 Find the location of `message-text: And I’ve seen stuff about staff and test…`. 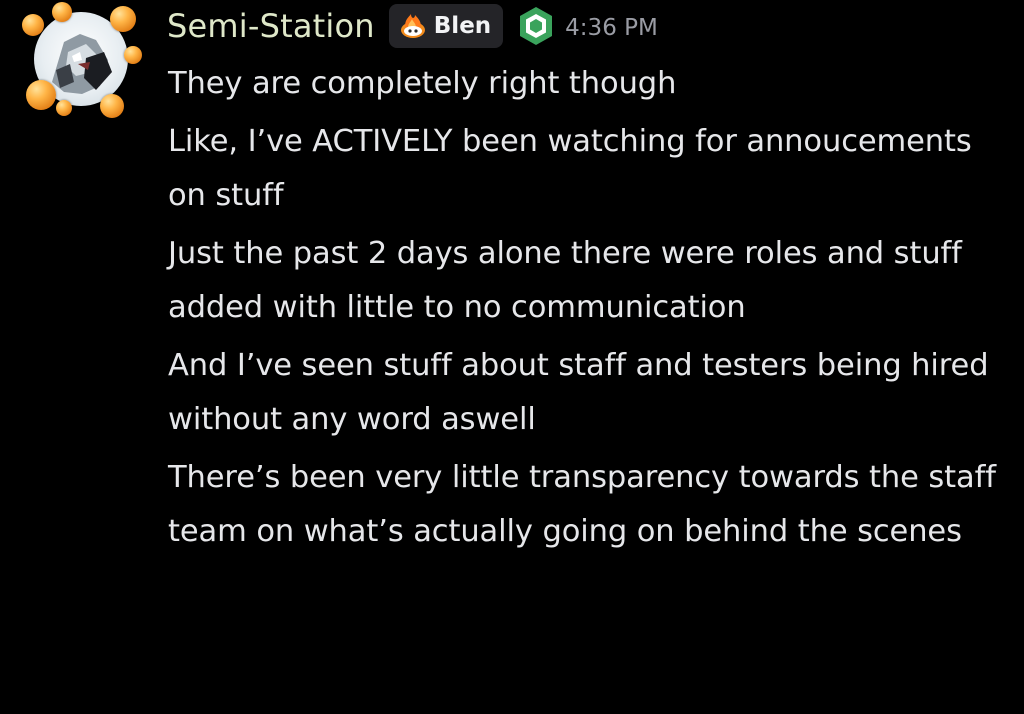

message-text: And I’ve seen stuff about staff and test… is located at coordinates (578, 392).